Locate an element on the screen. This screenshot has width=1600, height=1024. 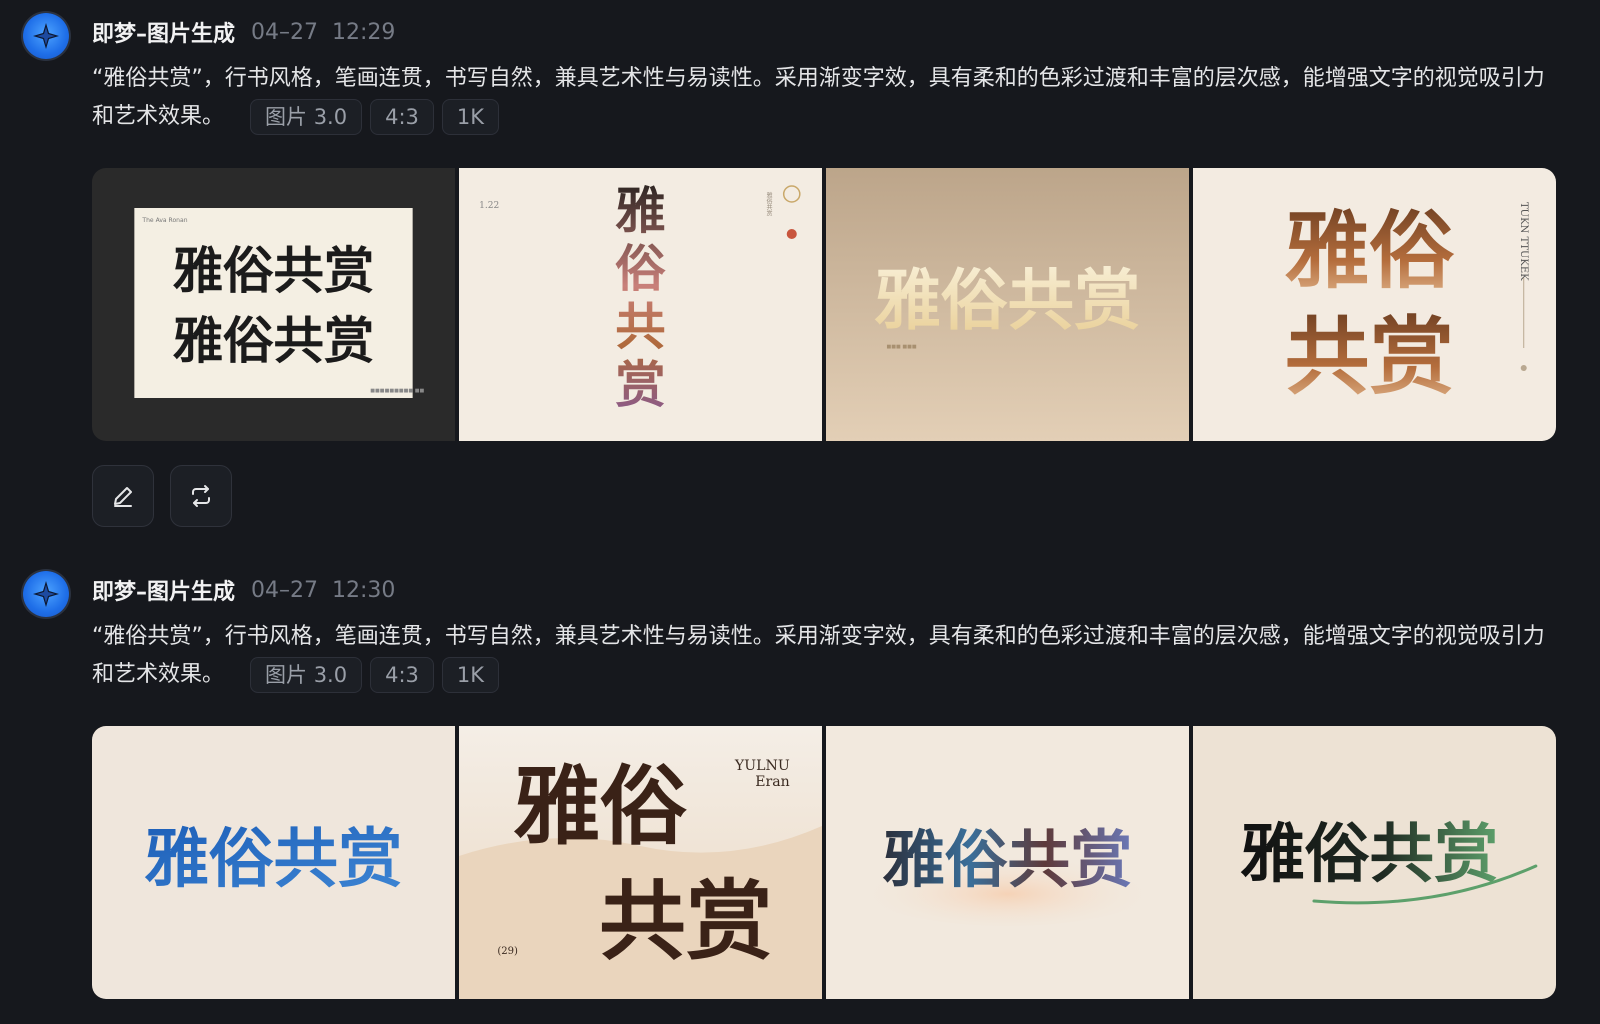
generated-image-2: 1.22 雅俗共赏 雅俗共赏 is located at coordinates (640, 304).